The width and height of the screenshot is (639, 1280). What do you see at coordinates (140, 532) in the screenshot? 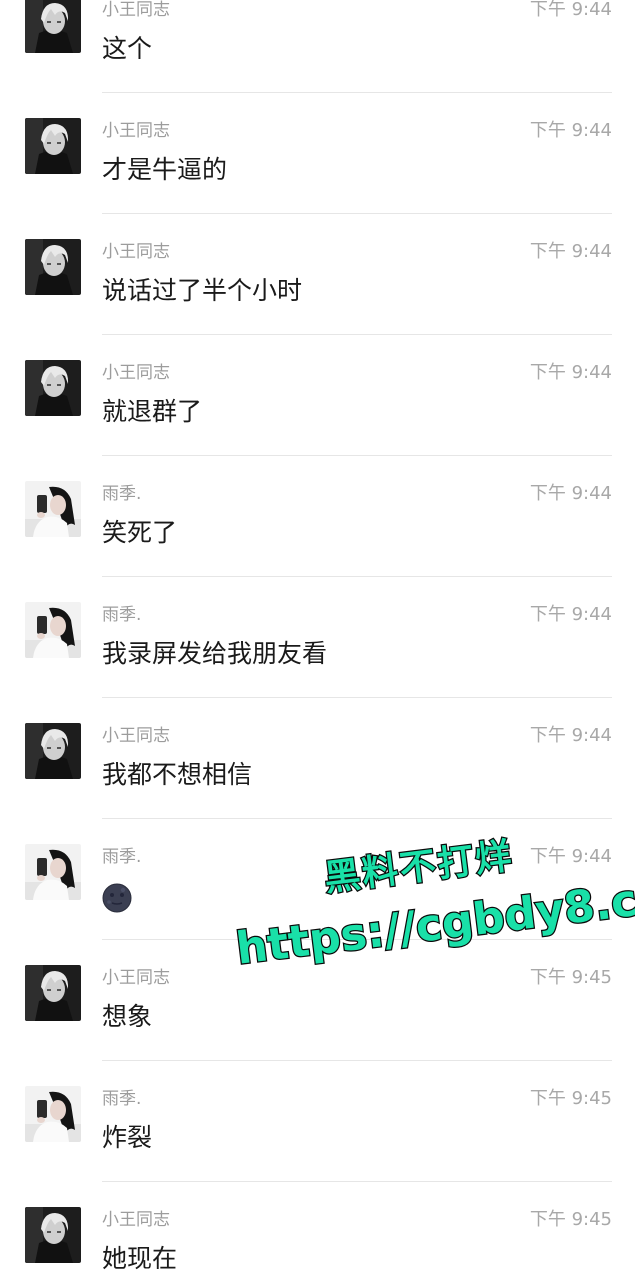
I see `message-text: 笑死了` at bounding box center [140, 532].